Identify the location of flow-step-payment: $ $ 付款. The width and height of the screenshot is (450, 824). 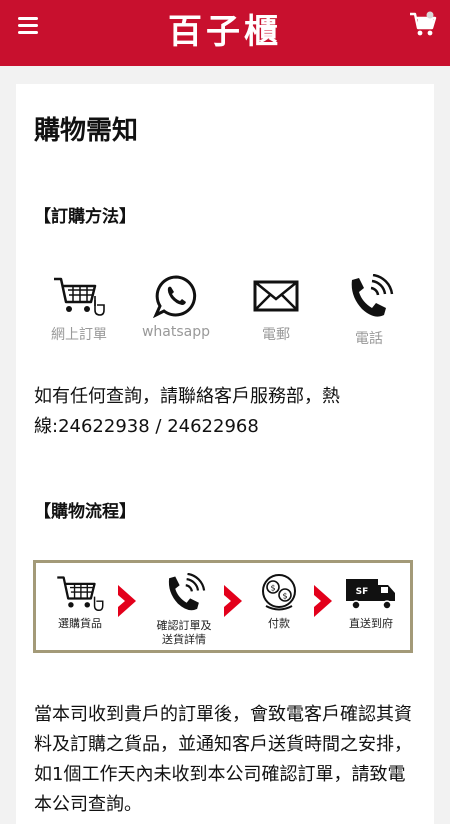
(279, 602).